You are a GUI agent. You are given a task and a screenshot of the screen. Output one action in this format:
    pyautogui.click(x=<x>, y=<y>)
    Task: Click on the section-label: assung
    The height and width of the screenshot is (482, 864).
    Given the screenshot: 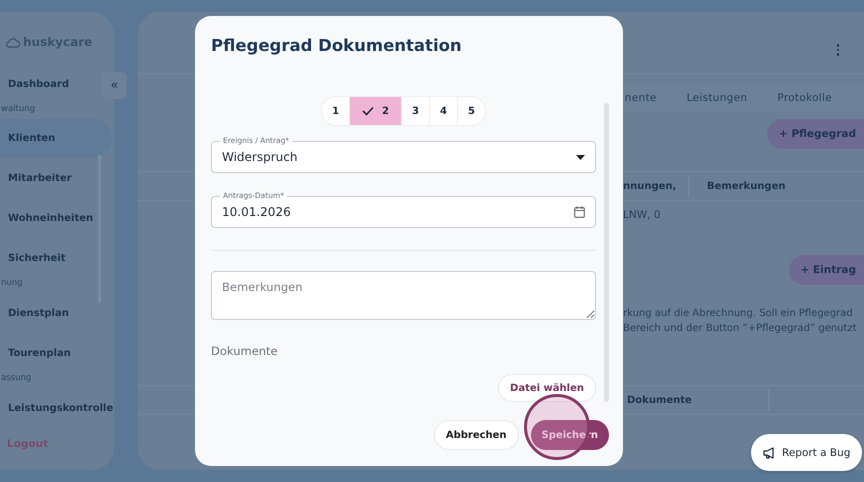 What is the action you would take?
    pyautogui.click(x=16, y=379)
    